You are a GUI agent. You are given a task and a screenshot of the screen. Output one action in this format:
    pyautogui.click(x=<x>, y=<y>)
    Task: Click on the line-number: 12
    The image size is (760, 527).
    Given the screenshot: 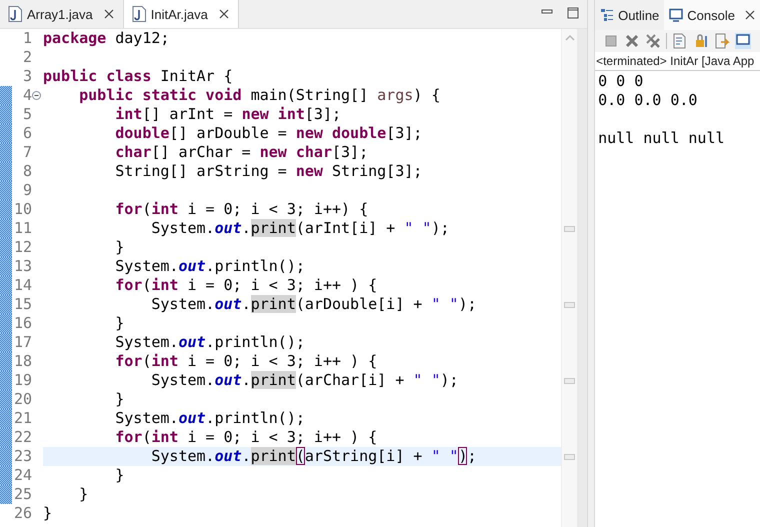 What is the action you would take?
    pyautogui.click(x=22, y=247)
    